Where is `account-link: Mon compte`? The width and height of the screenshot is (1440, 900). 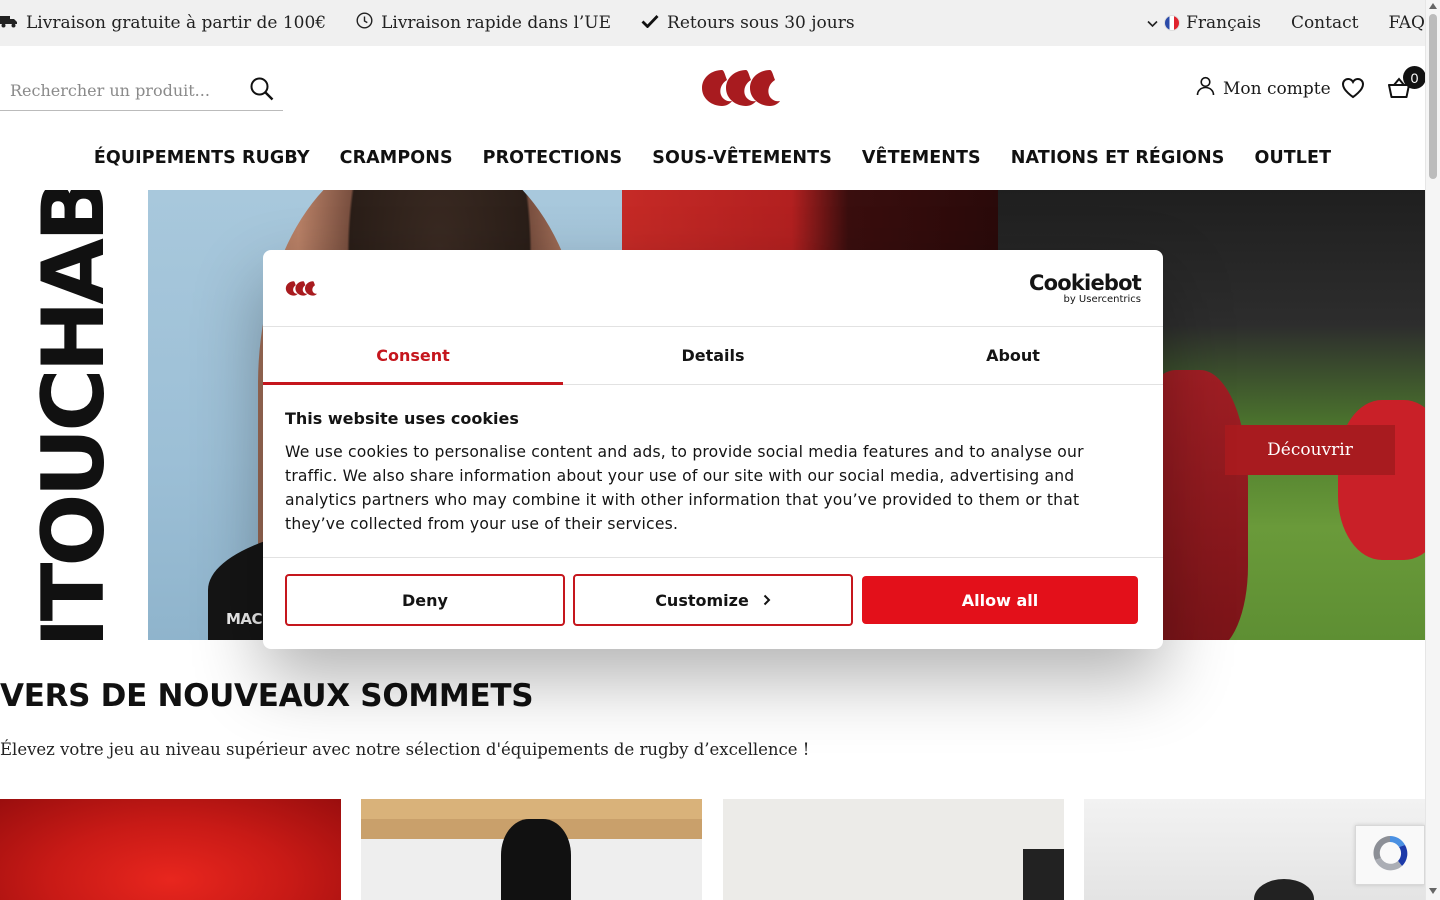 account-link: Mon compte is located at coordinates (1263, 88).